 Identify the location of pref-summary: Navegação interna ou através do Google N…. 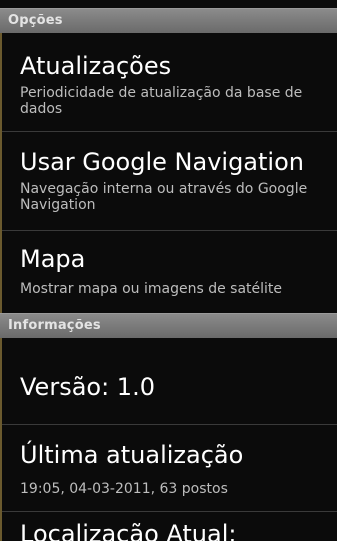
(164, 197).